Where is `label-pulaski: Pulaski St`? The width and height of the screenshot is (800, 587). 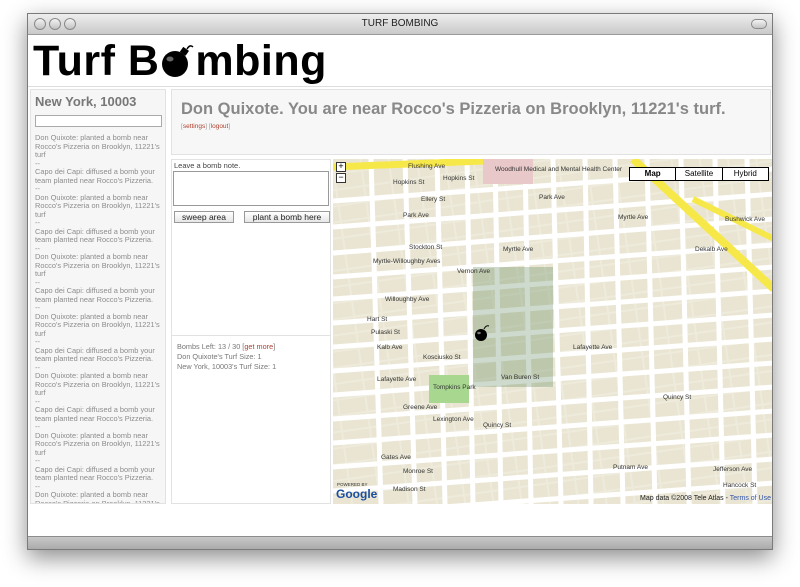
label-pulaski: Pulaski St is located at coordinates (385, 332).